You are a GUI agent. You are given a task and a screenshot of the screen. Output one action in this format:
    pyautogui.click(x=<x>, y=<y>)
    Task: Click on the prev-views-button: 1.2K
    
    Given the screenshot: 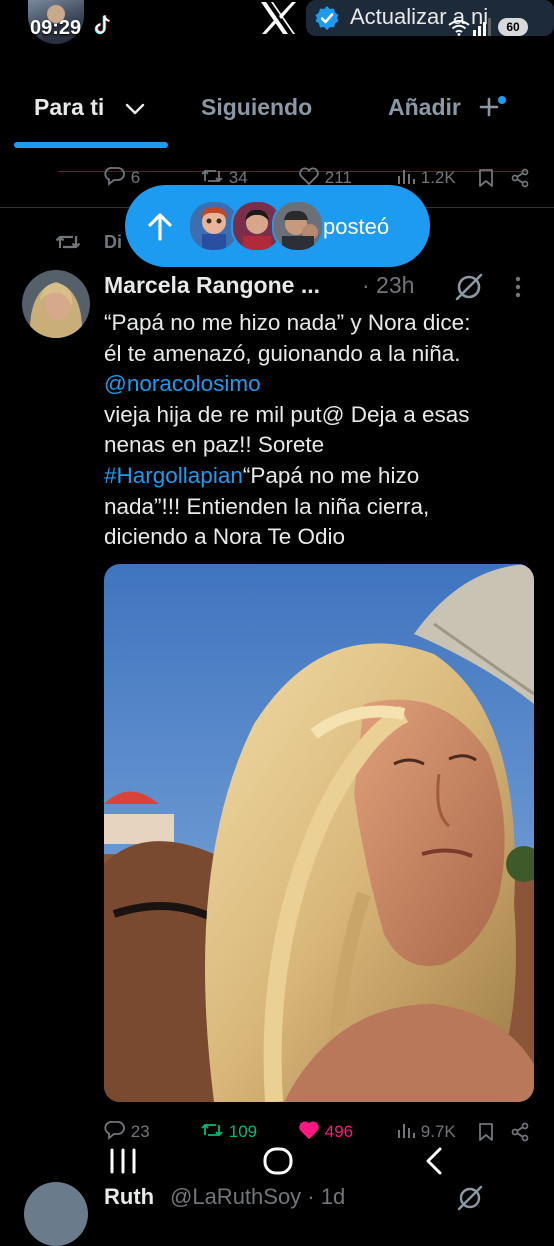 What is the action you would take?
    pyautogui.click(x=426, y=177)
    